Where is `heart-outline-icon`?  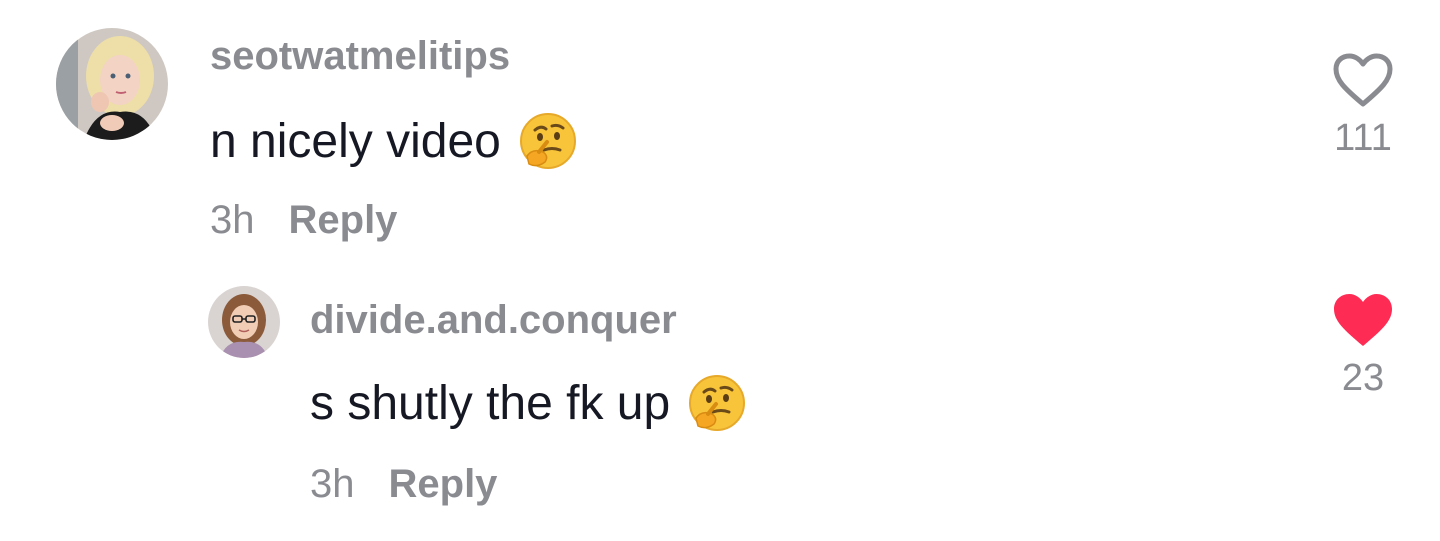 heart-outline-icon is located at coordinates (1363, 82).